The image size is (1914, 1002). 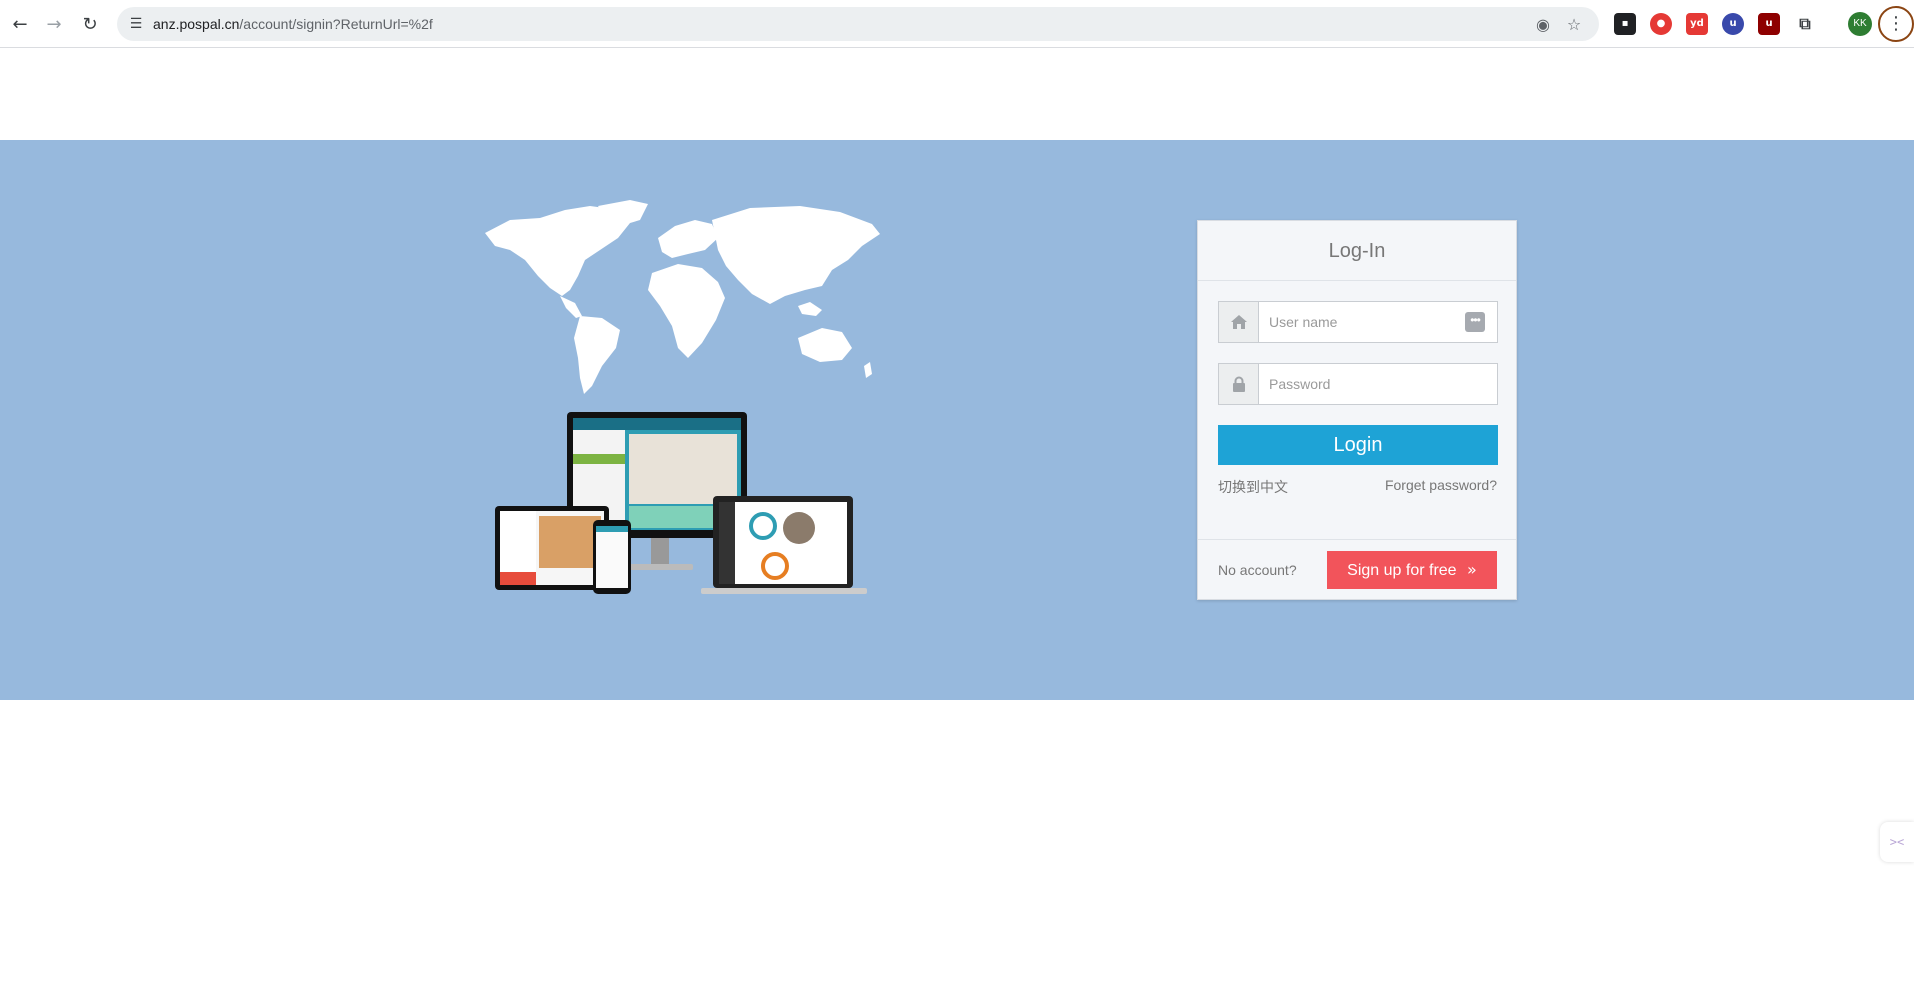 I want to click on signup-button: Sign up for free », so click(x=1412, y=570).